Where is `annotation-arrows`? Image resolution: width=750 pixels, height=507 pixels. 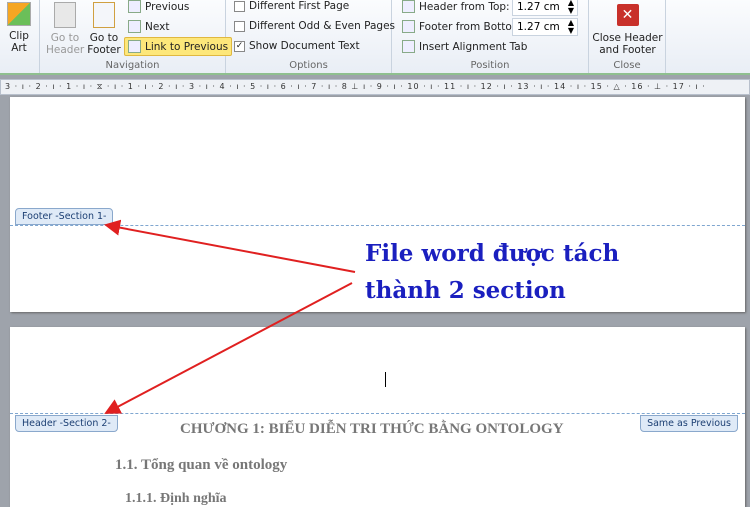 annotation-arrows is located at coordinates (230, 316).